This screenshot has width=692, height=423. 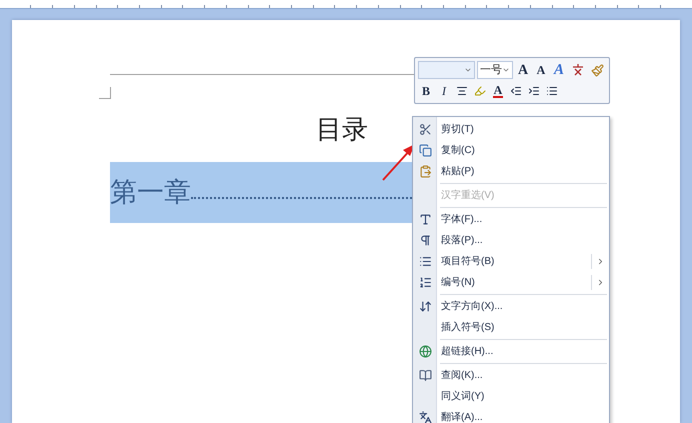 What do you see at coordinates (446, 70) in the screenshot?
I see `font-name-field` at bounding box center [446, 70].